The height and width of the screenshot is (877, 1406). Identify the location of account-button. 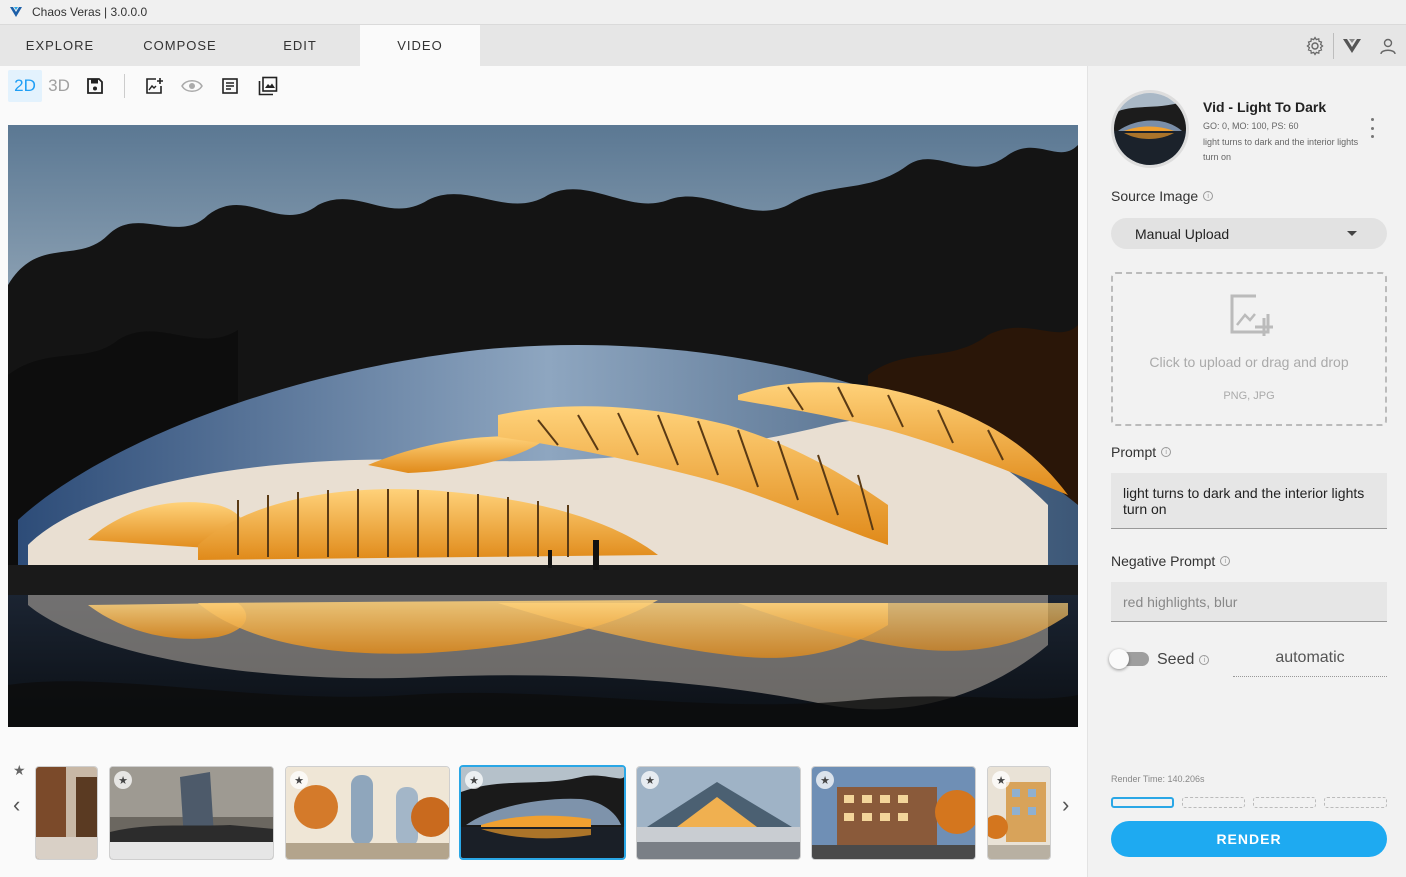
(1388, 45).